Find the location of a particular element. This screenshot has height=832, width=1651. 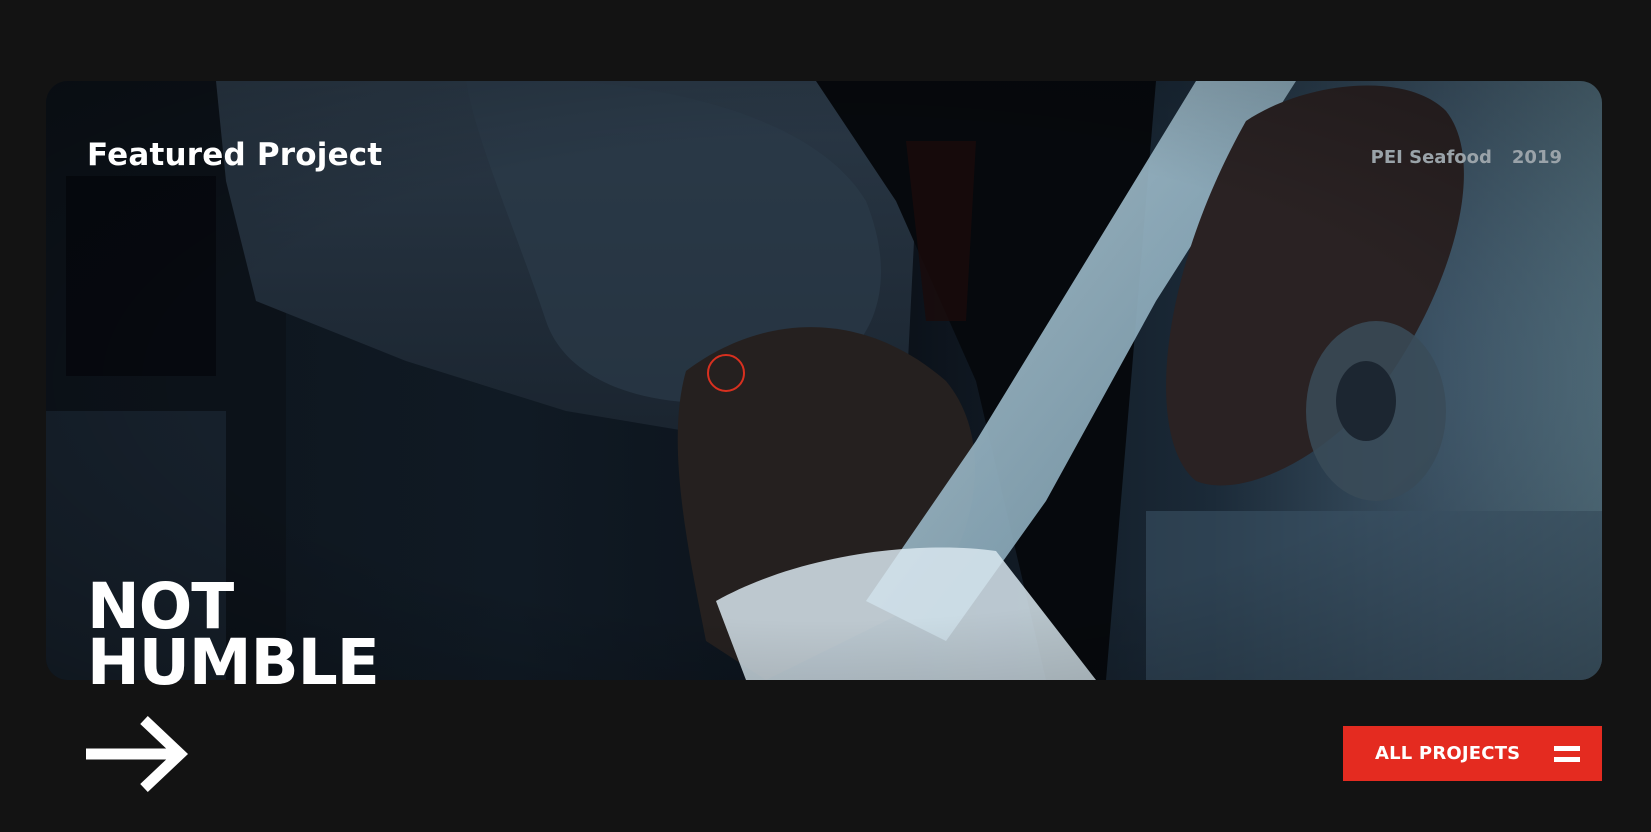

project-client: PEI Seafood is located at coordinates (1431, 157).